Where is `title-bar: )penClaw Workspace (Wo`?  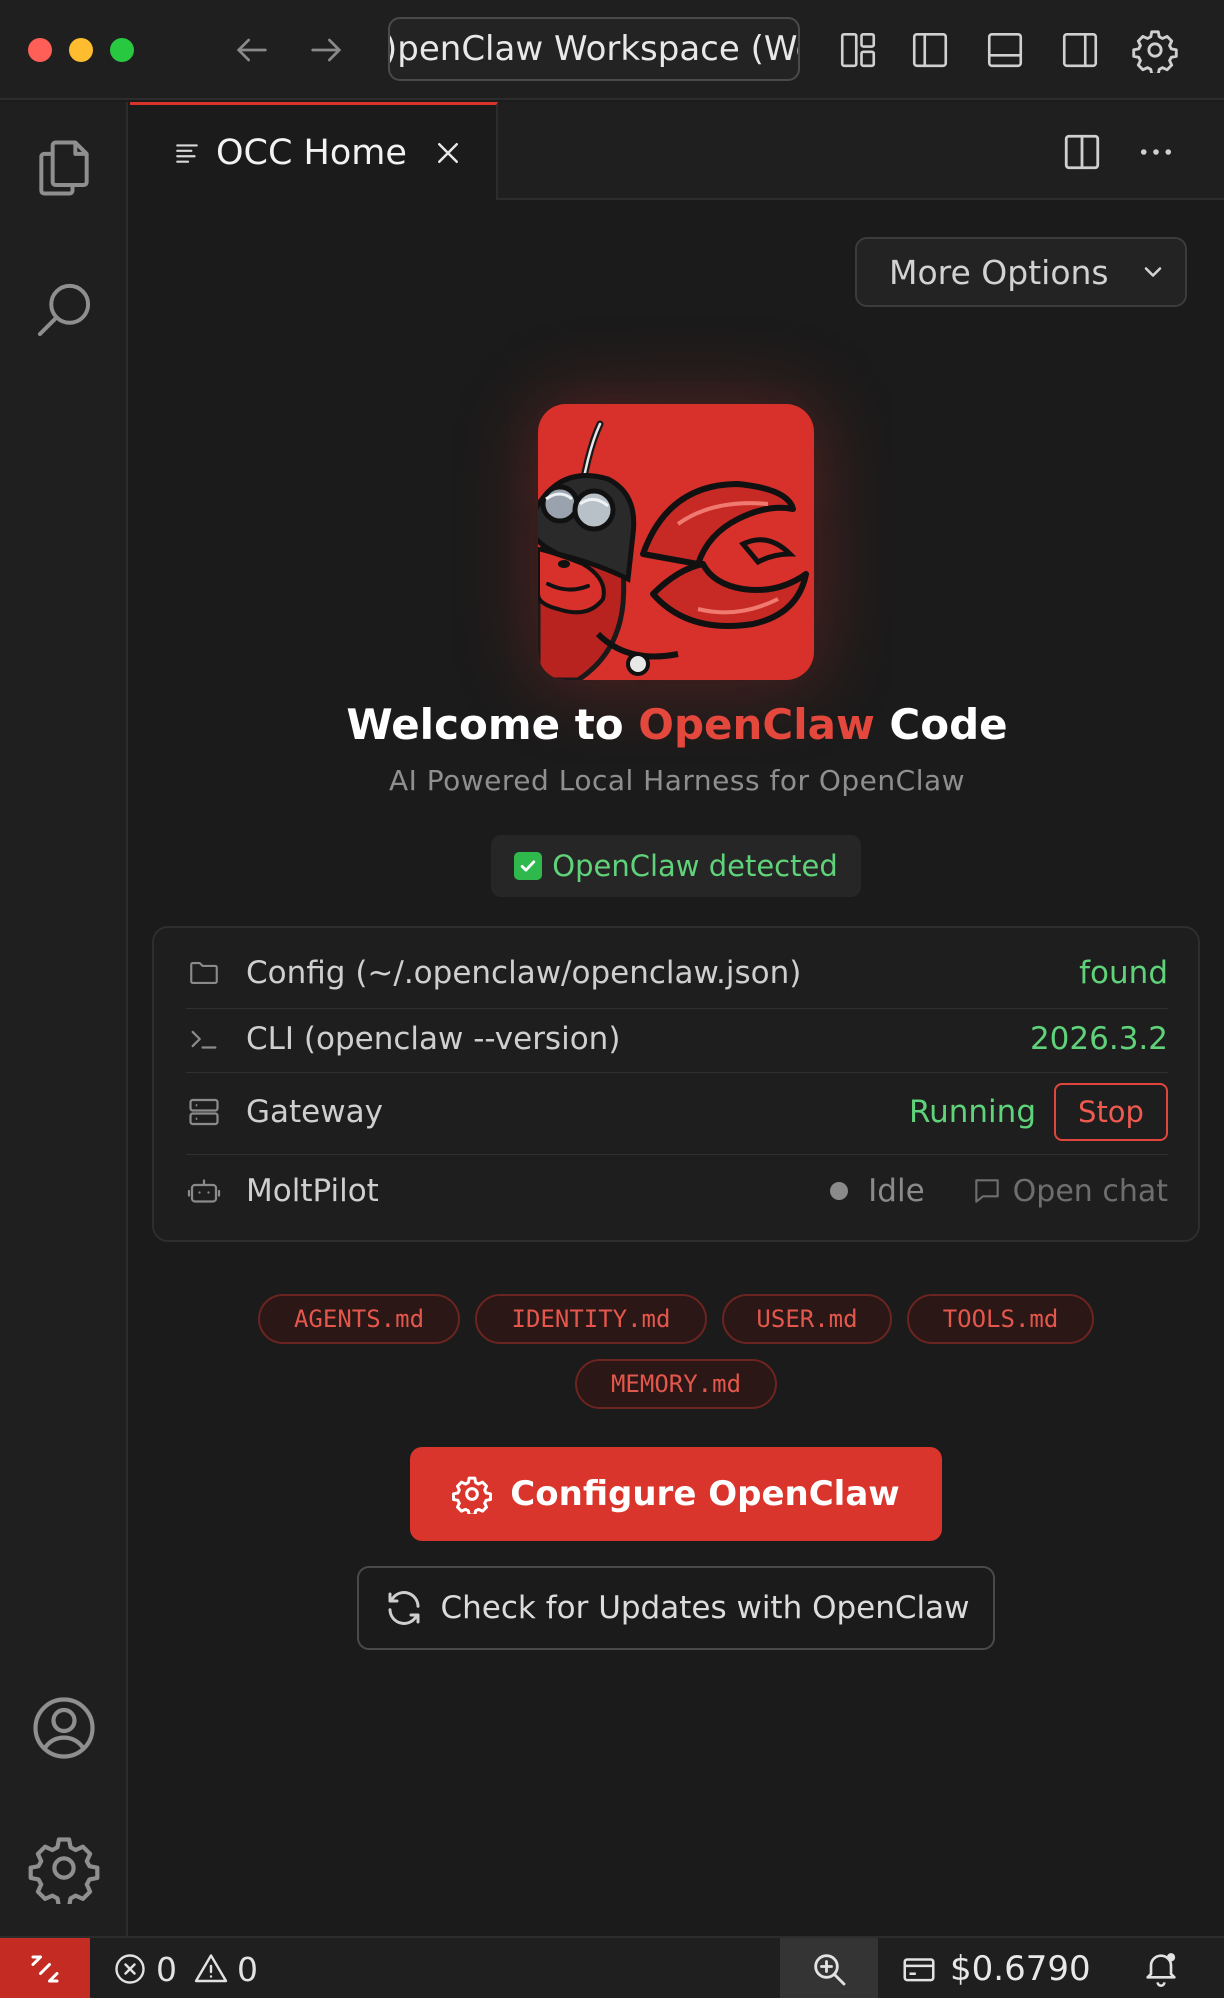 title-bar: )penClaw Workspace (Wo is located at coordinates (612, 50).